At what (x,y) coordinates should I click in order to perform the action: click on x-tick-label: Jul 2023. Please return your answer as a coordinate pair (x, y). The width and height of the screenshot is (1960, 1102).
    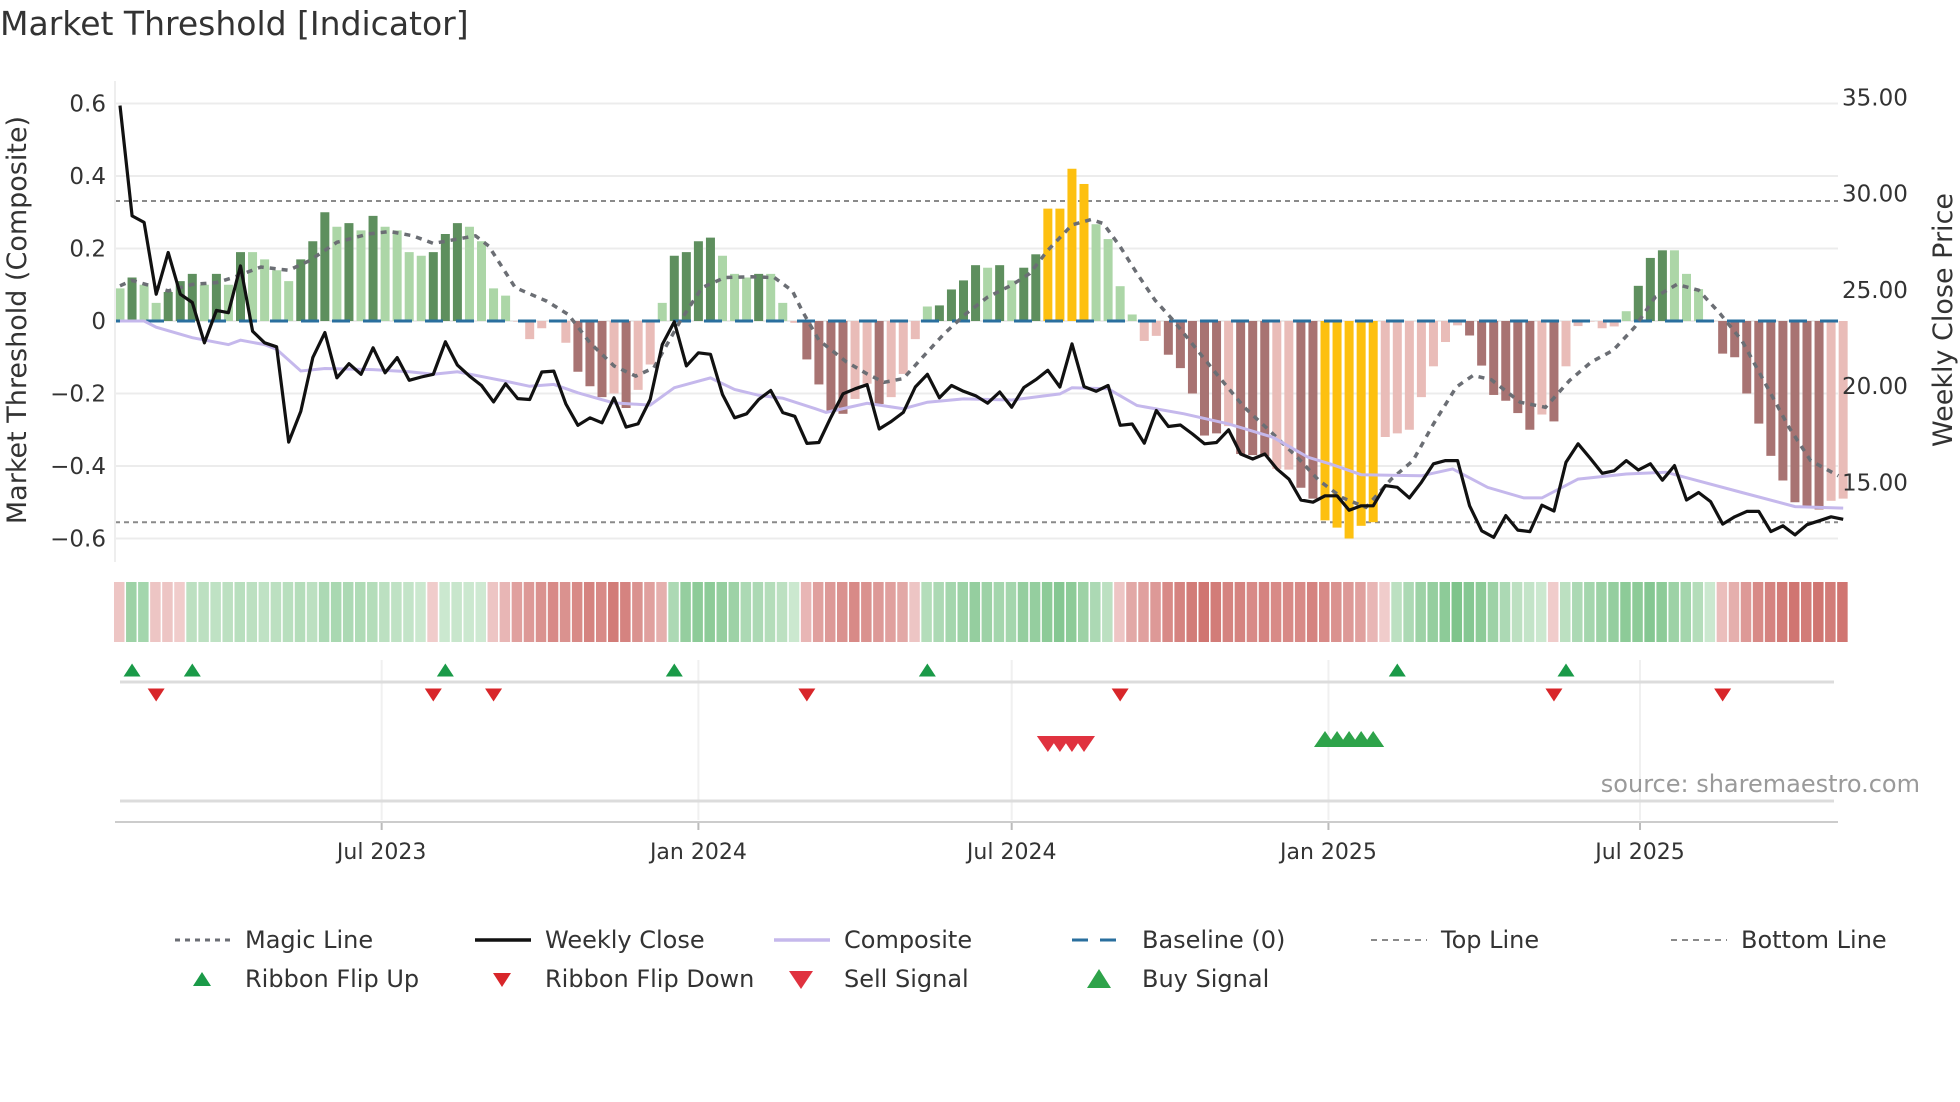
    Looking at the image, I should click on (381, 852).